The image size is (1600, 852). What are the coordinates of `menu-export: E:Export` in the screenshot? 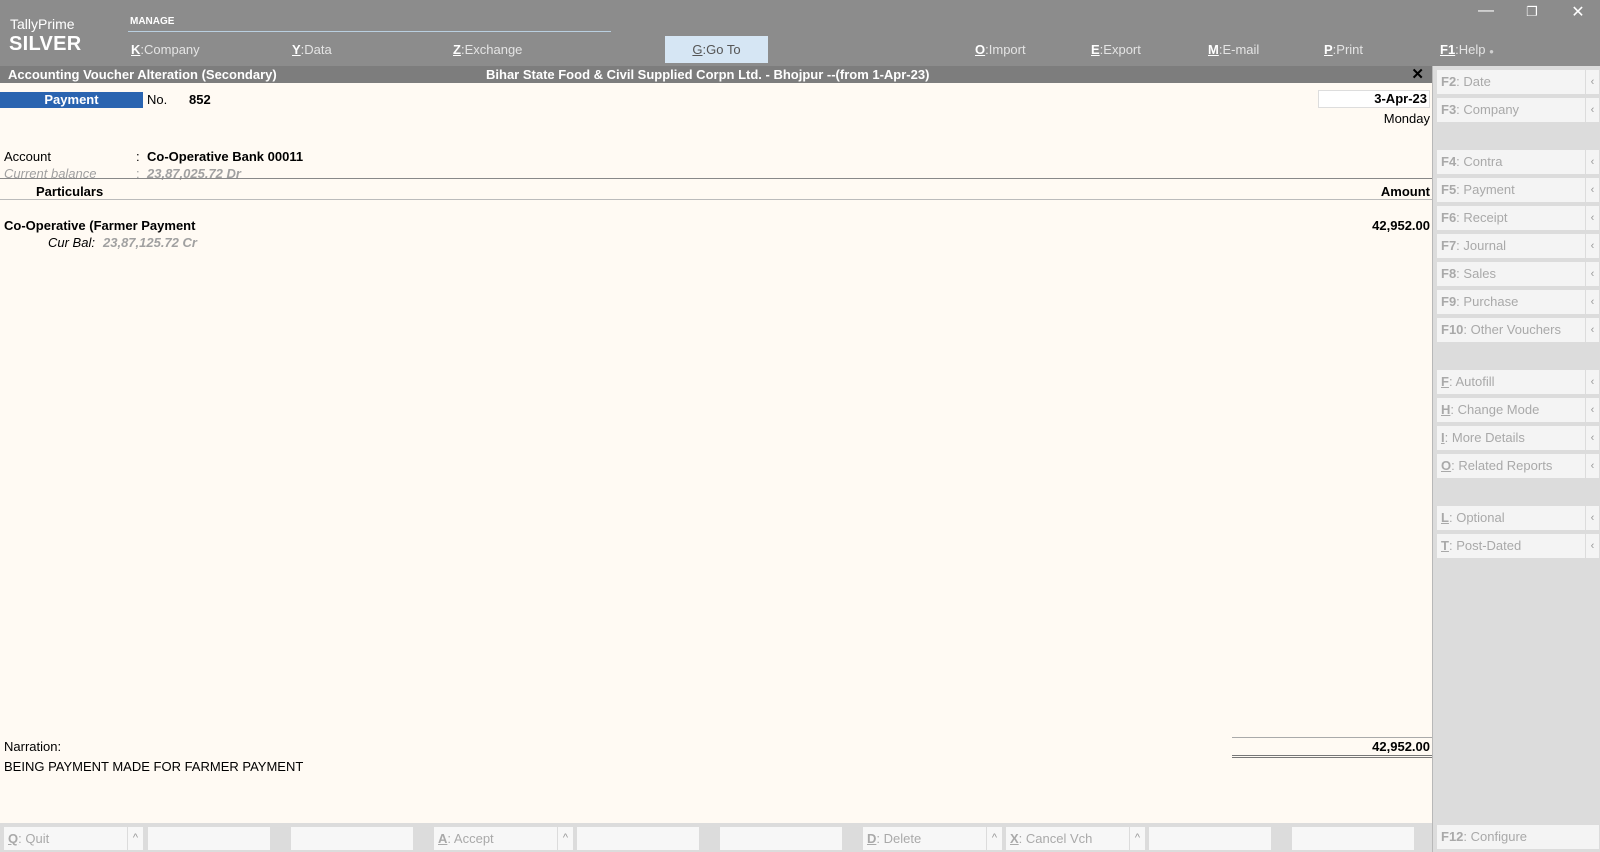 It's located at (1116, 49).